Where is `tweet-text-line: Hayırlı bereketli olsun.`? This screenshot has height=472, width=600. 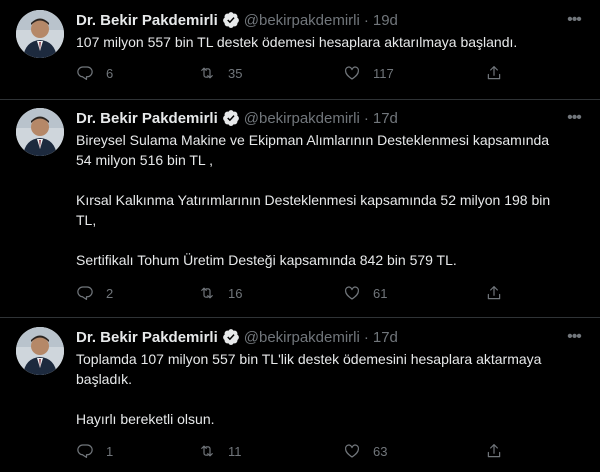 tweet-text-line: Hayırlı bereketli olsun. is located at coordinates (145, 419).